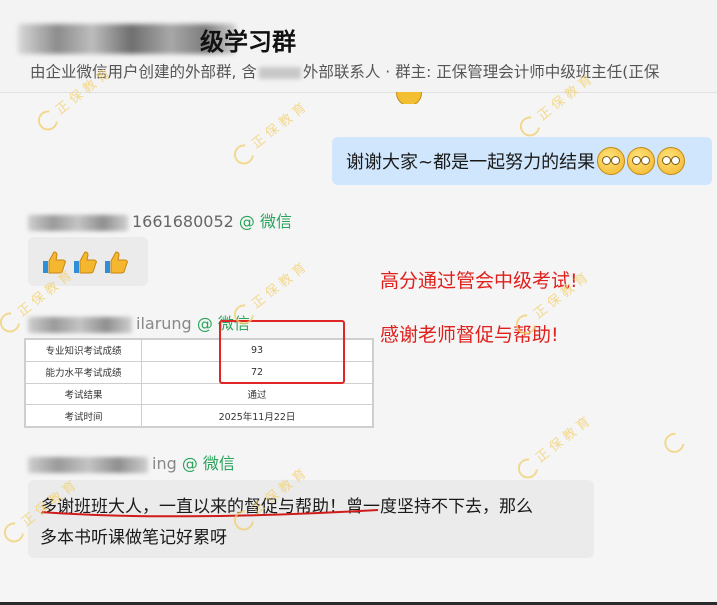 The height and width of the screenshot is (605, 717). I want to click on sender-name: ilarung @ 微信, so click(139, 322).